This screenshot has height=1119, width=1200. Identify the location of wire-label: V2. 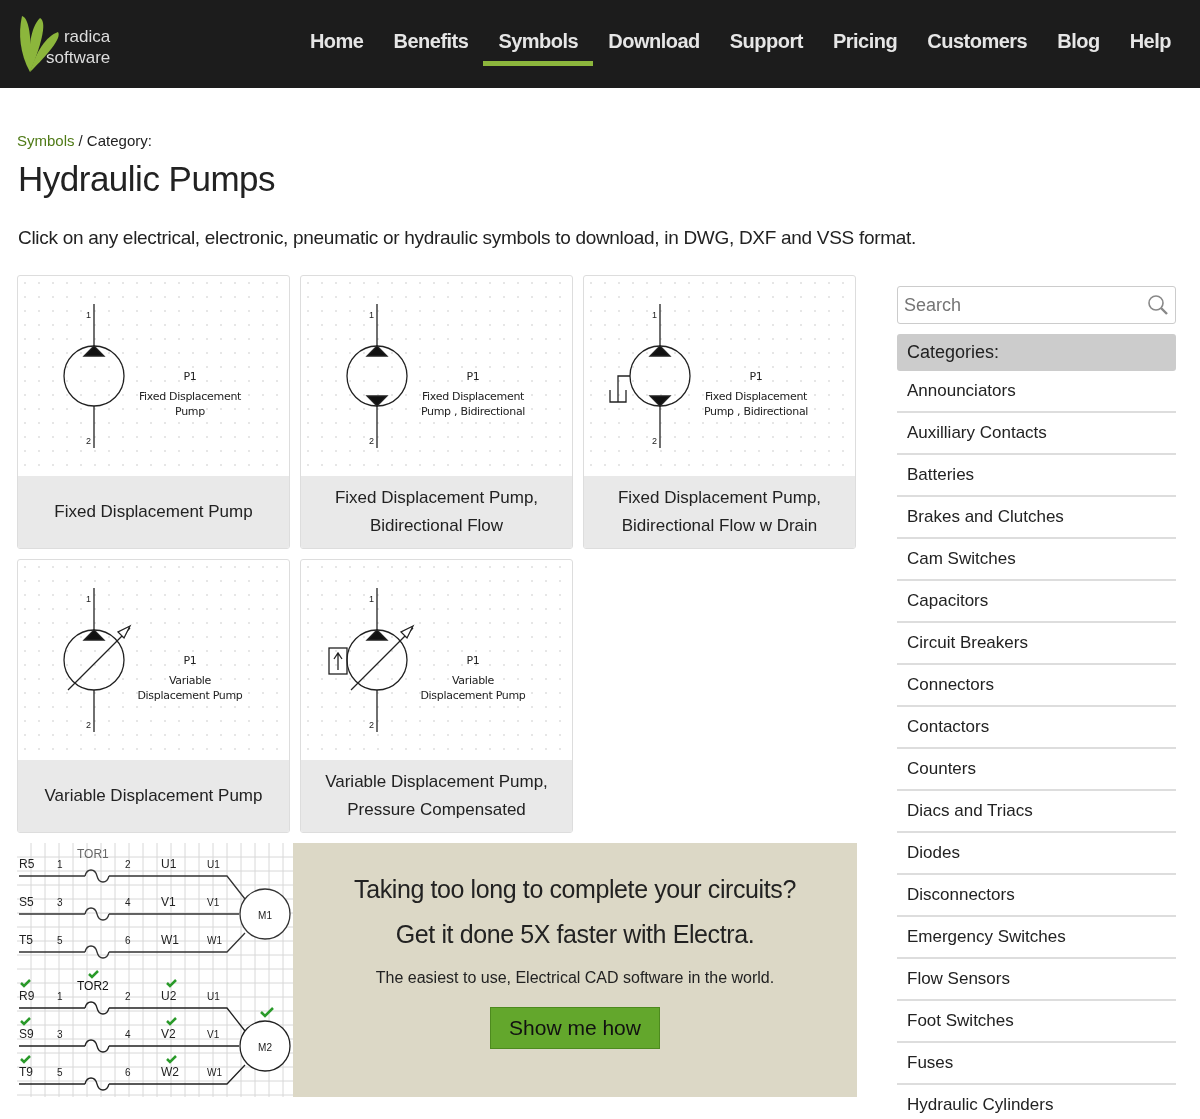
(168, 1034).